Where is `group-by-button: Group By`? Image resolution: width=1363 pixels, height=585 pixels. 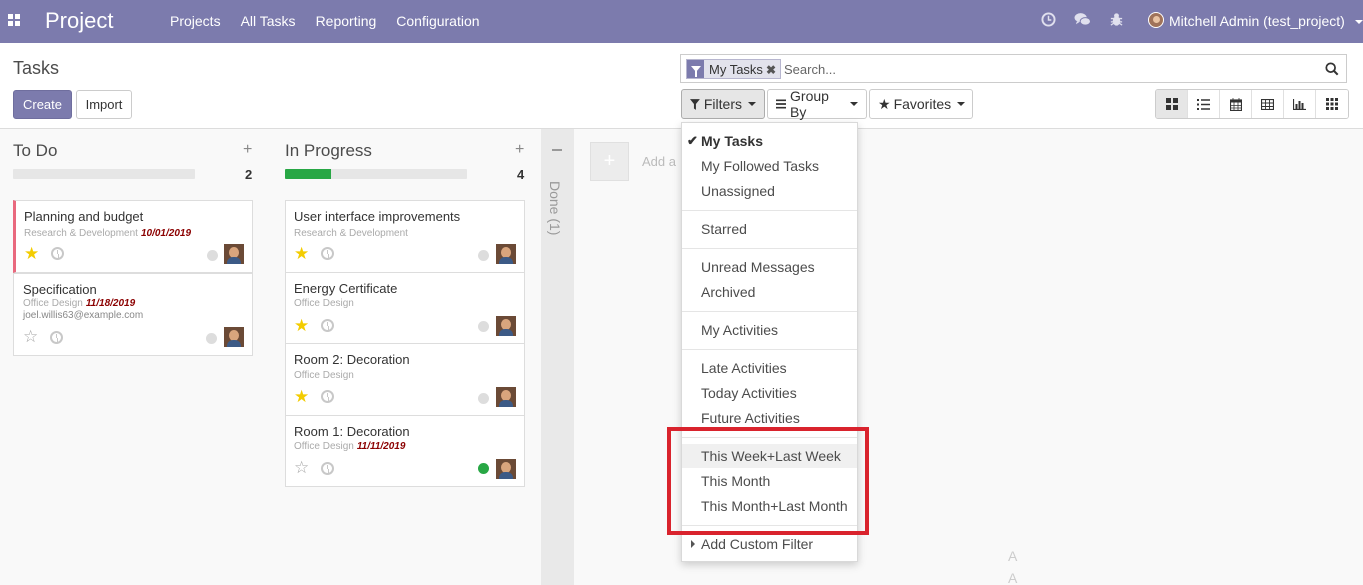 group-by-button: Group By is located at coordinates (817, 104).